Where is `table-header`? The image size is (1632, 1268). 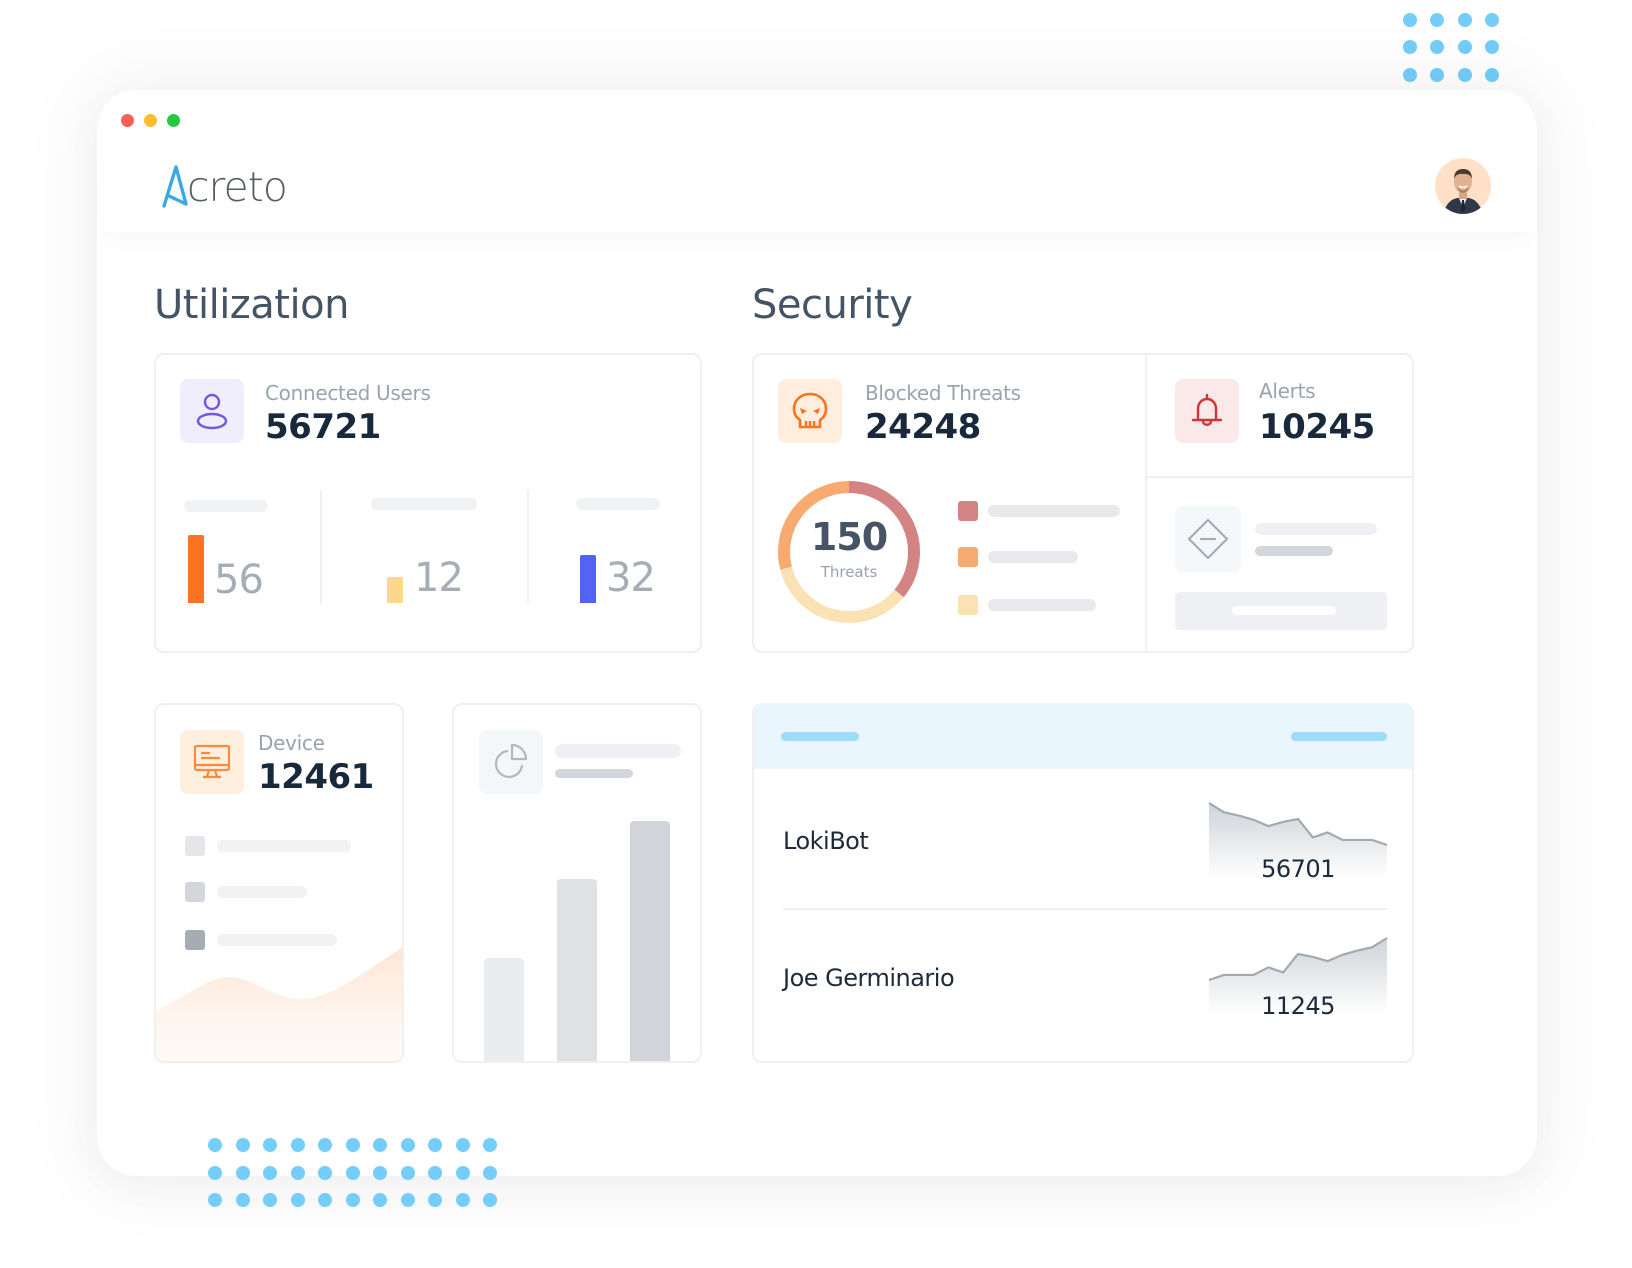 table-header is located at coordinates (1083, 736).